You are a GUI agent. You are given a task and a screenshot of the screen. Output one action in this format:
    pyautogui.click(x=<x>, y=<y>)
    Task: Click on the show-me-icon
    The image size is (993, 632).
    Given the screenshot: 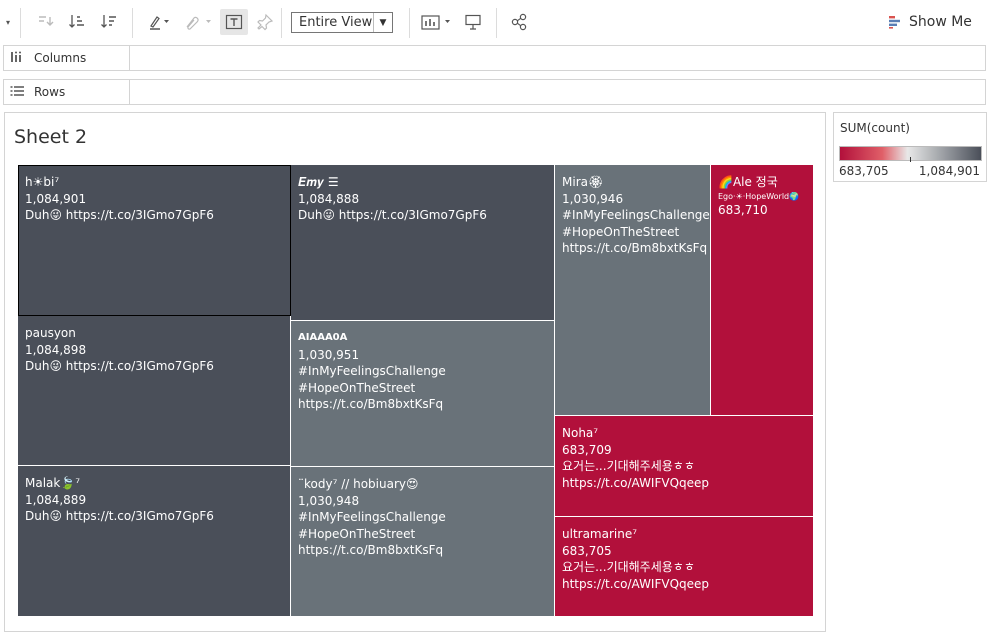 What is the action you would take?
    pyautogui.click(x=894, y=22)
    